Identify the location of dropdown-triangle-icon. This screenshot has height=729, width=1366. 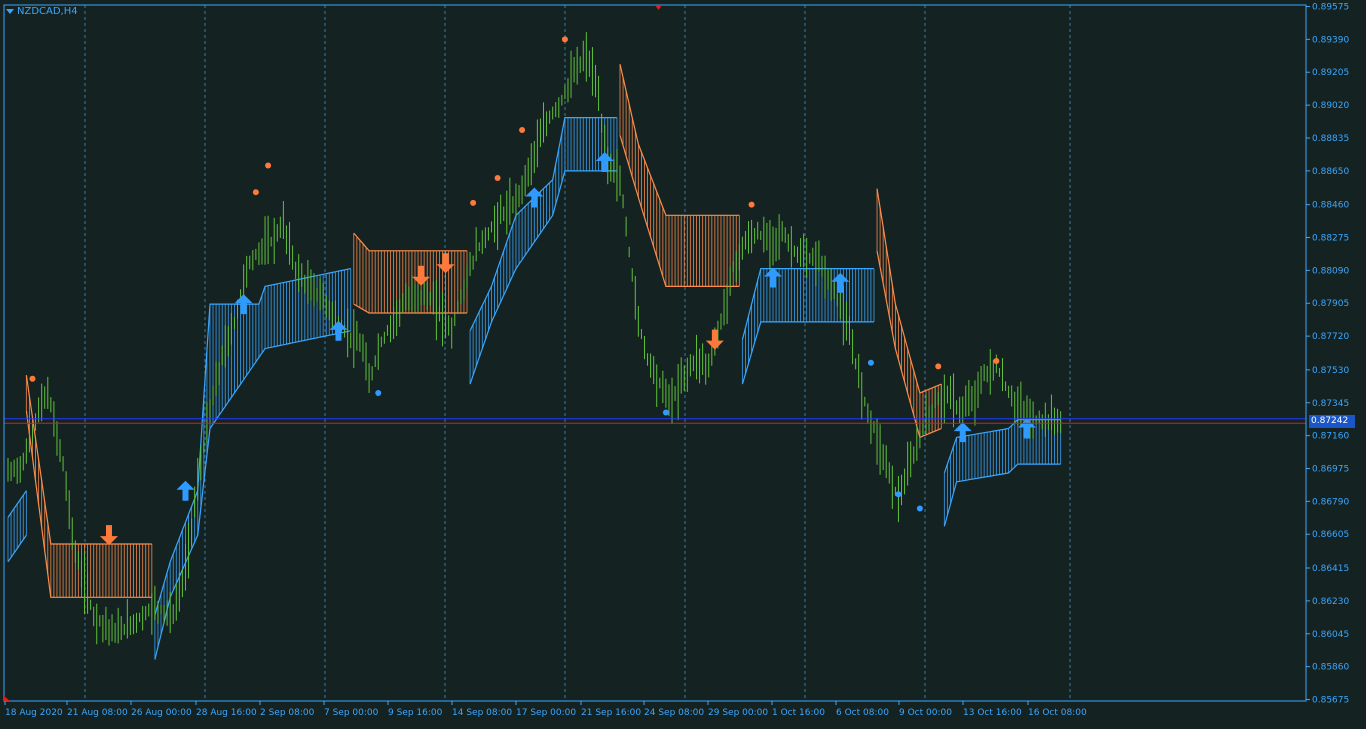
(10, 11).